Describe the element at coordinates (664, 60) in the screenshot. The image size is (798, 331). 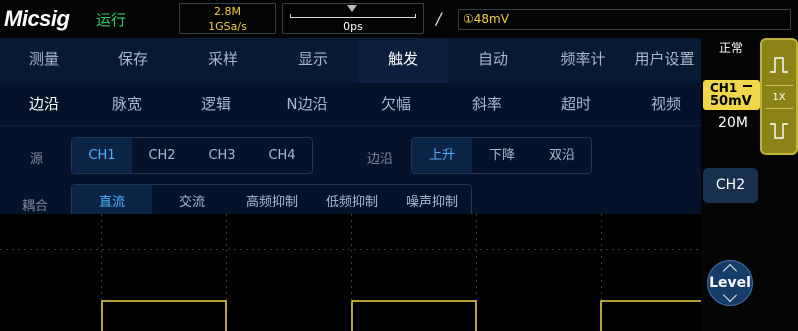
I see `tab-user-settings: 用户设置` at that location.